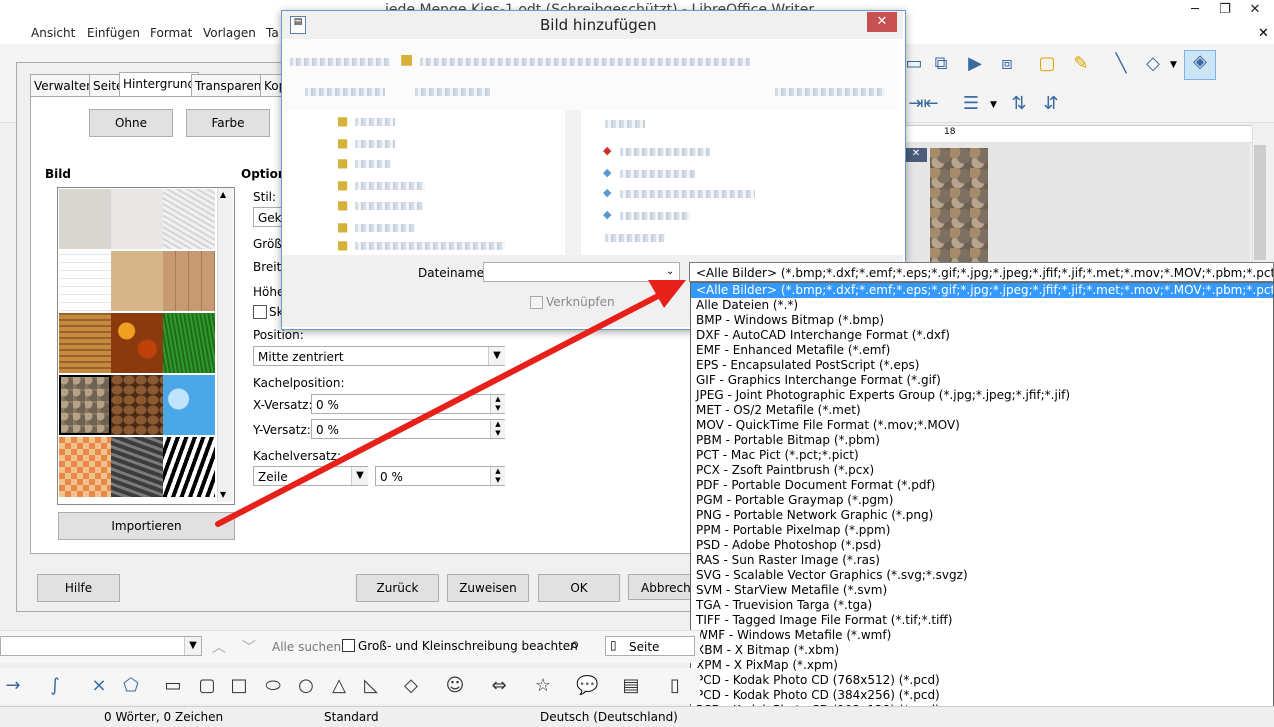  I want to click on circle-icon: ○, so click(306, 686).